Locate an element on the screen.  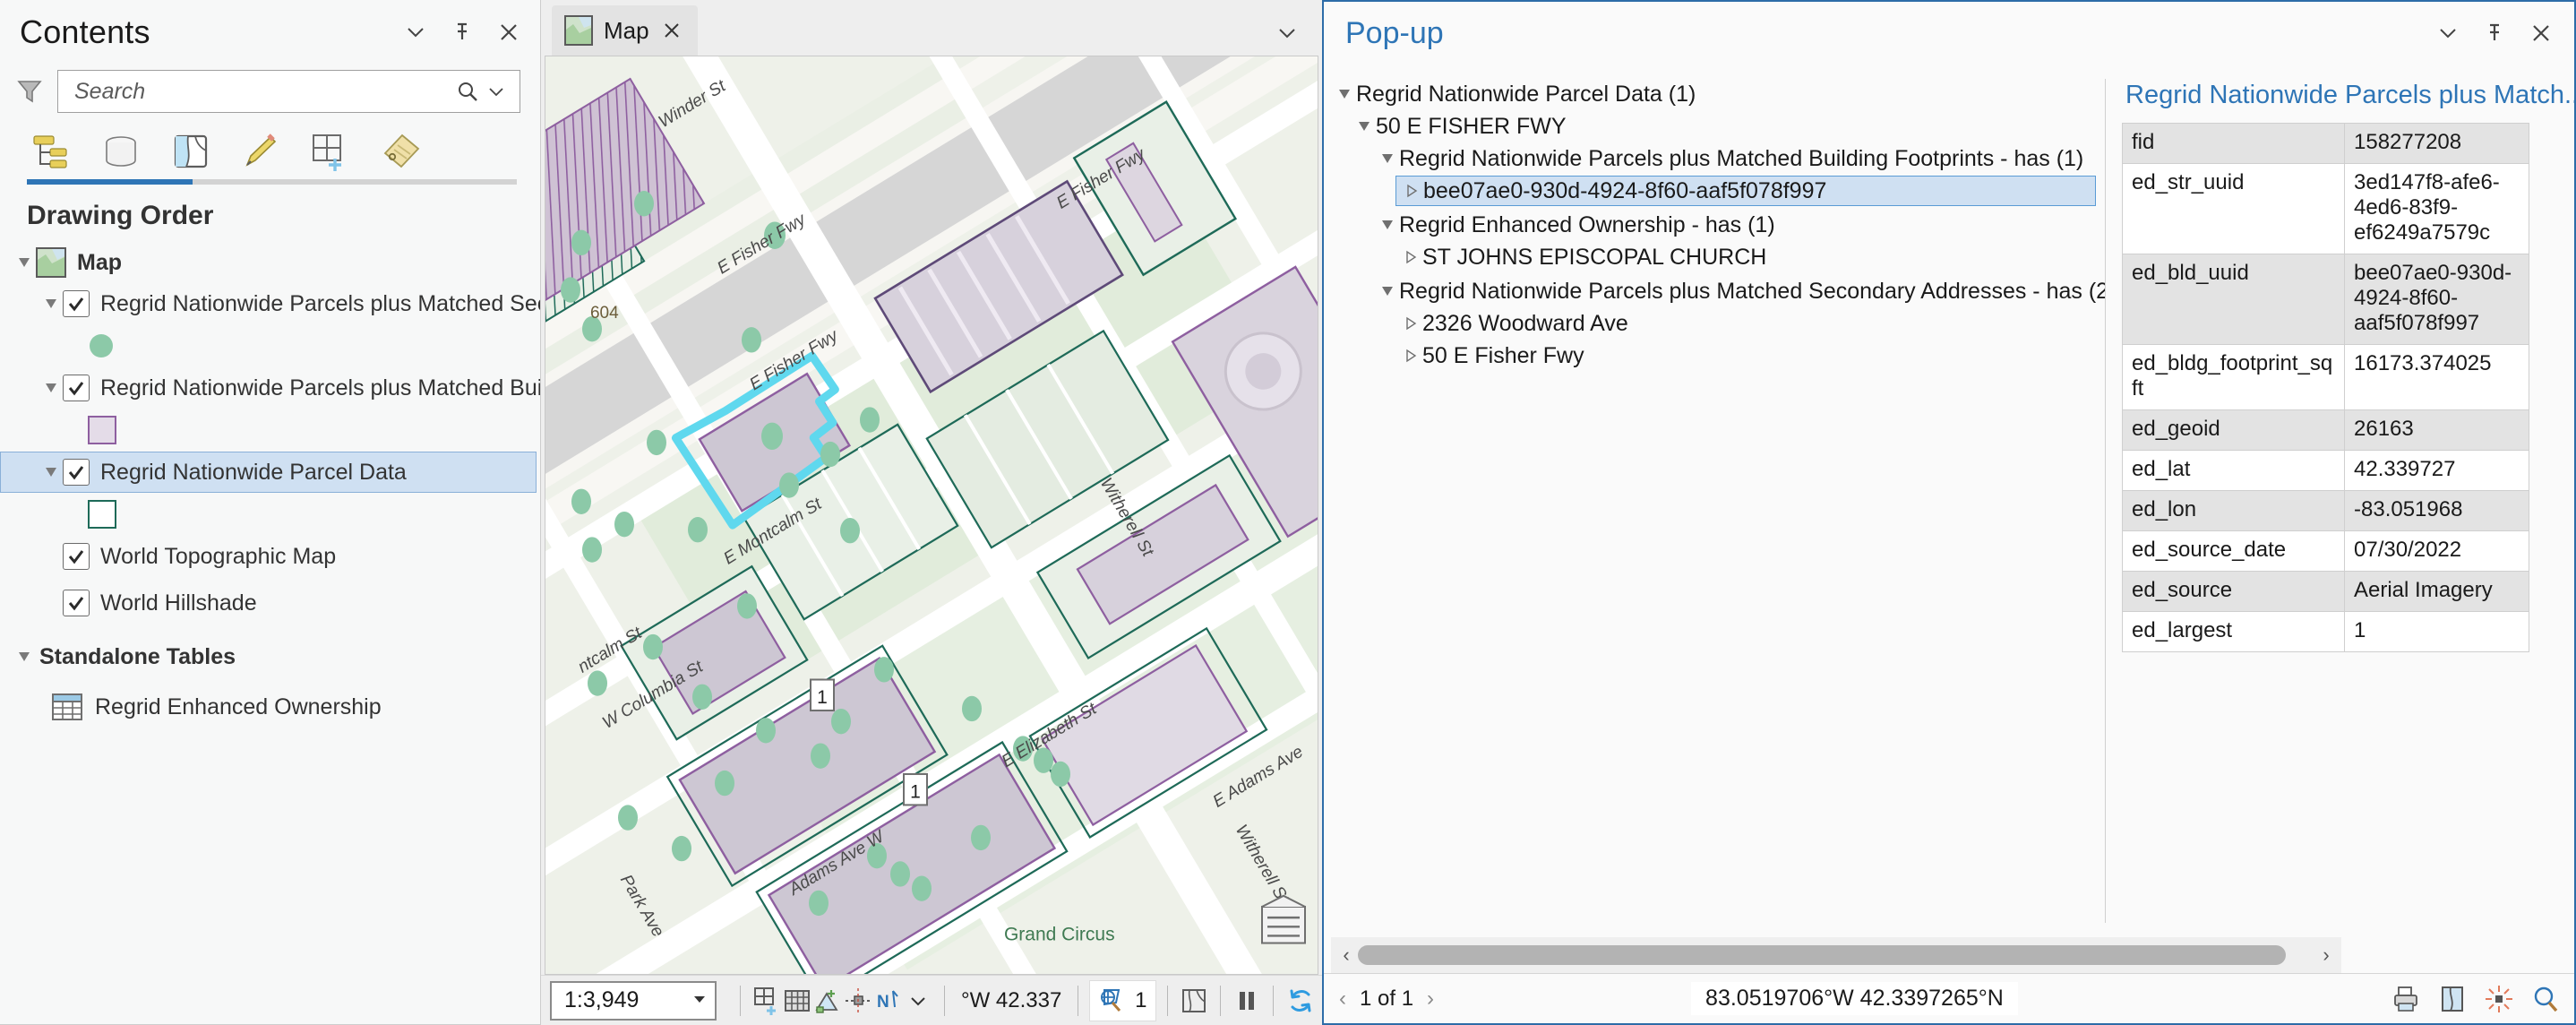
tab-map: Map is located at coordinates (625, 31).